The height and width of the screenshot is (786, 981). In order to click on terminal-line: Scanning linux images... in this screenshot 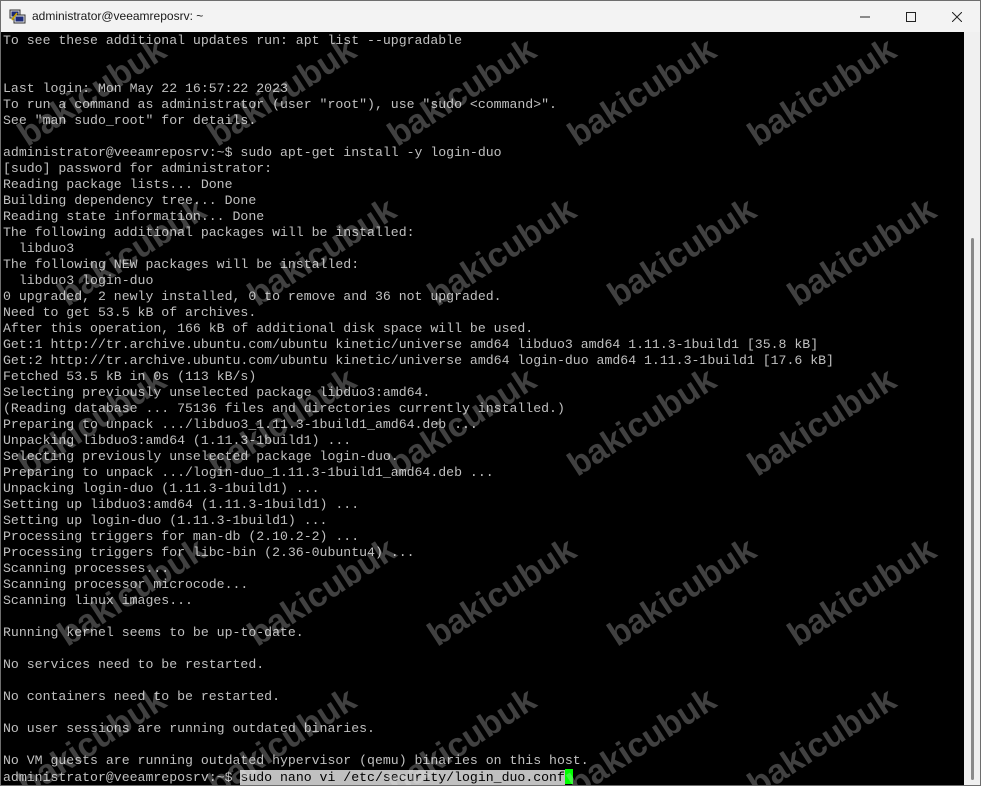, I will do `click(98, 600)`.